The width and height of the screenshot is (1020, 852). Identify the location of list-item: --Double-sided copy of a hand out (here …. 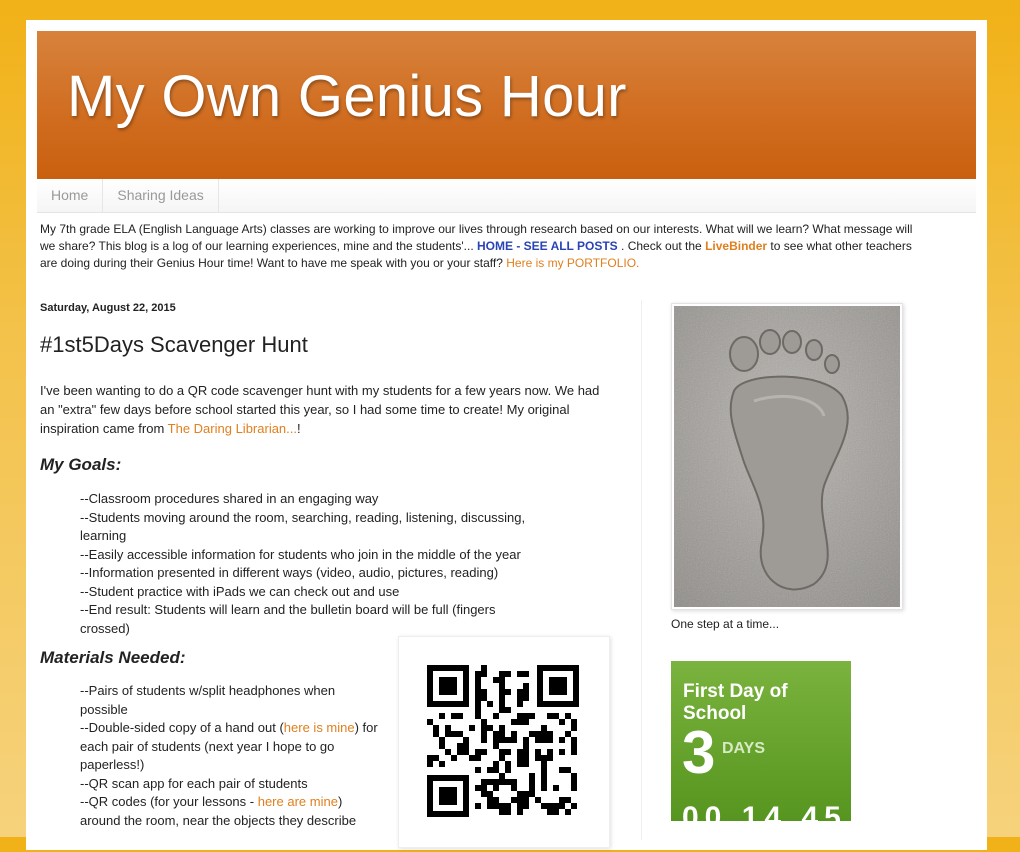
(230, 747).